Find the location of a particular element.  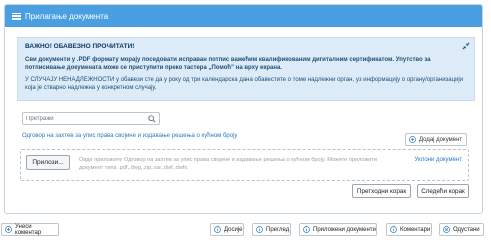

search-field is located at coordinates (91, 118).